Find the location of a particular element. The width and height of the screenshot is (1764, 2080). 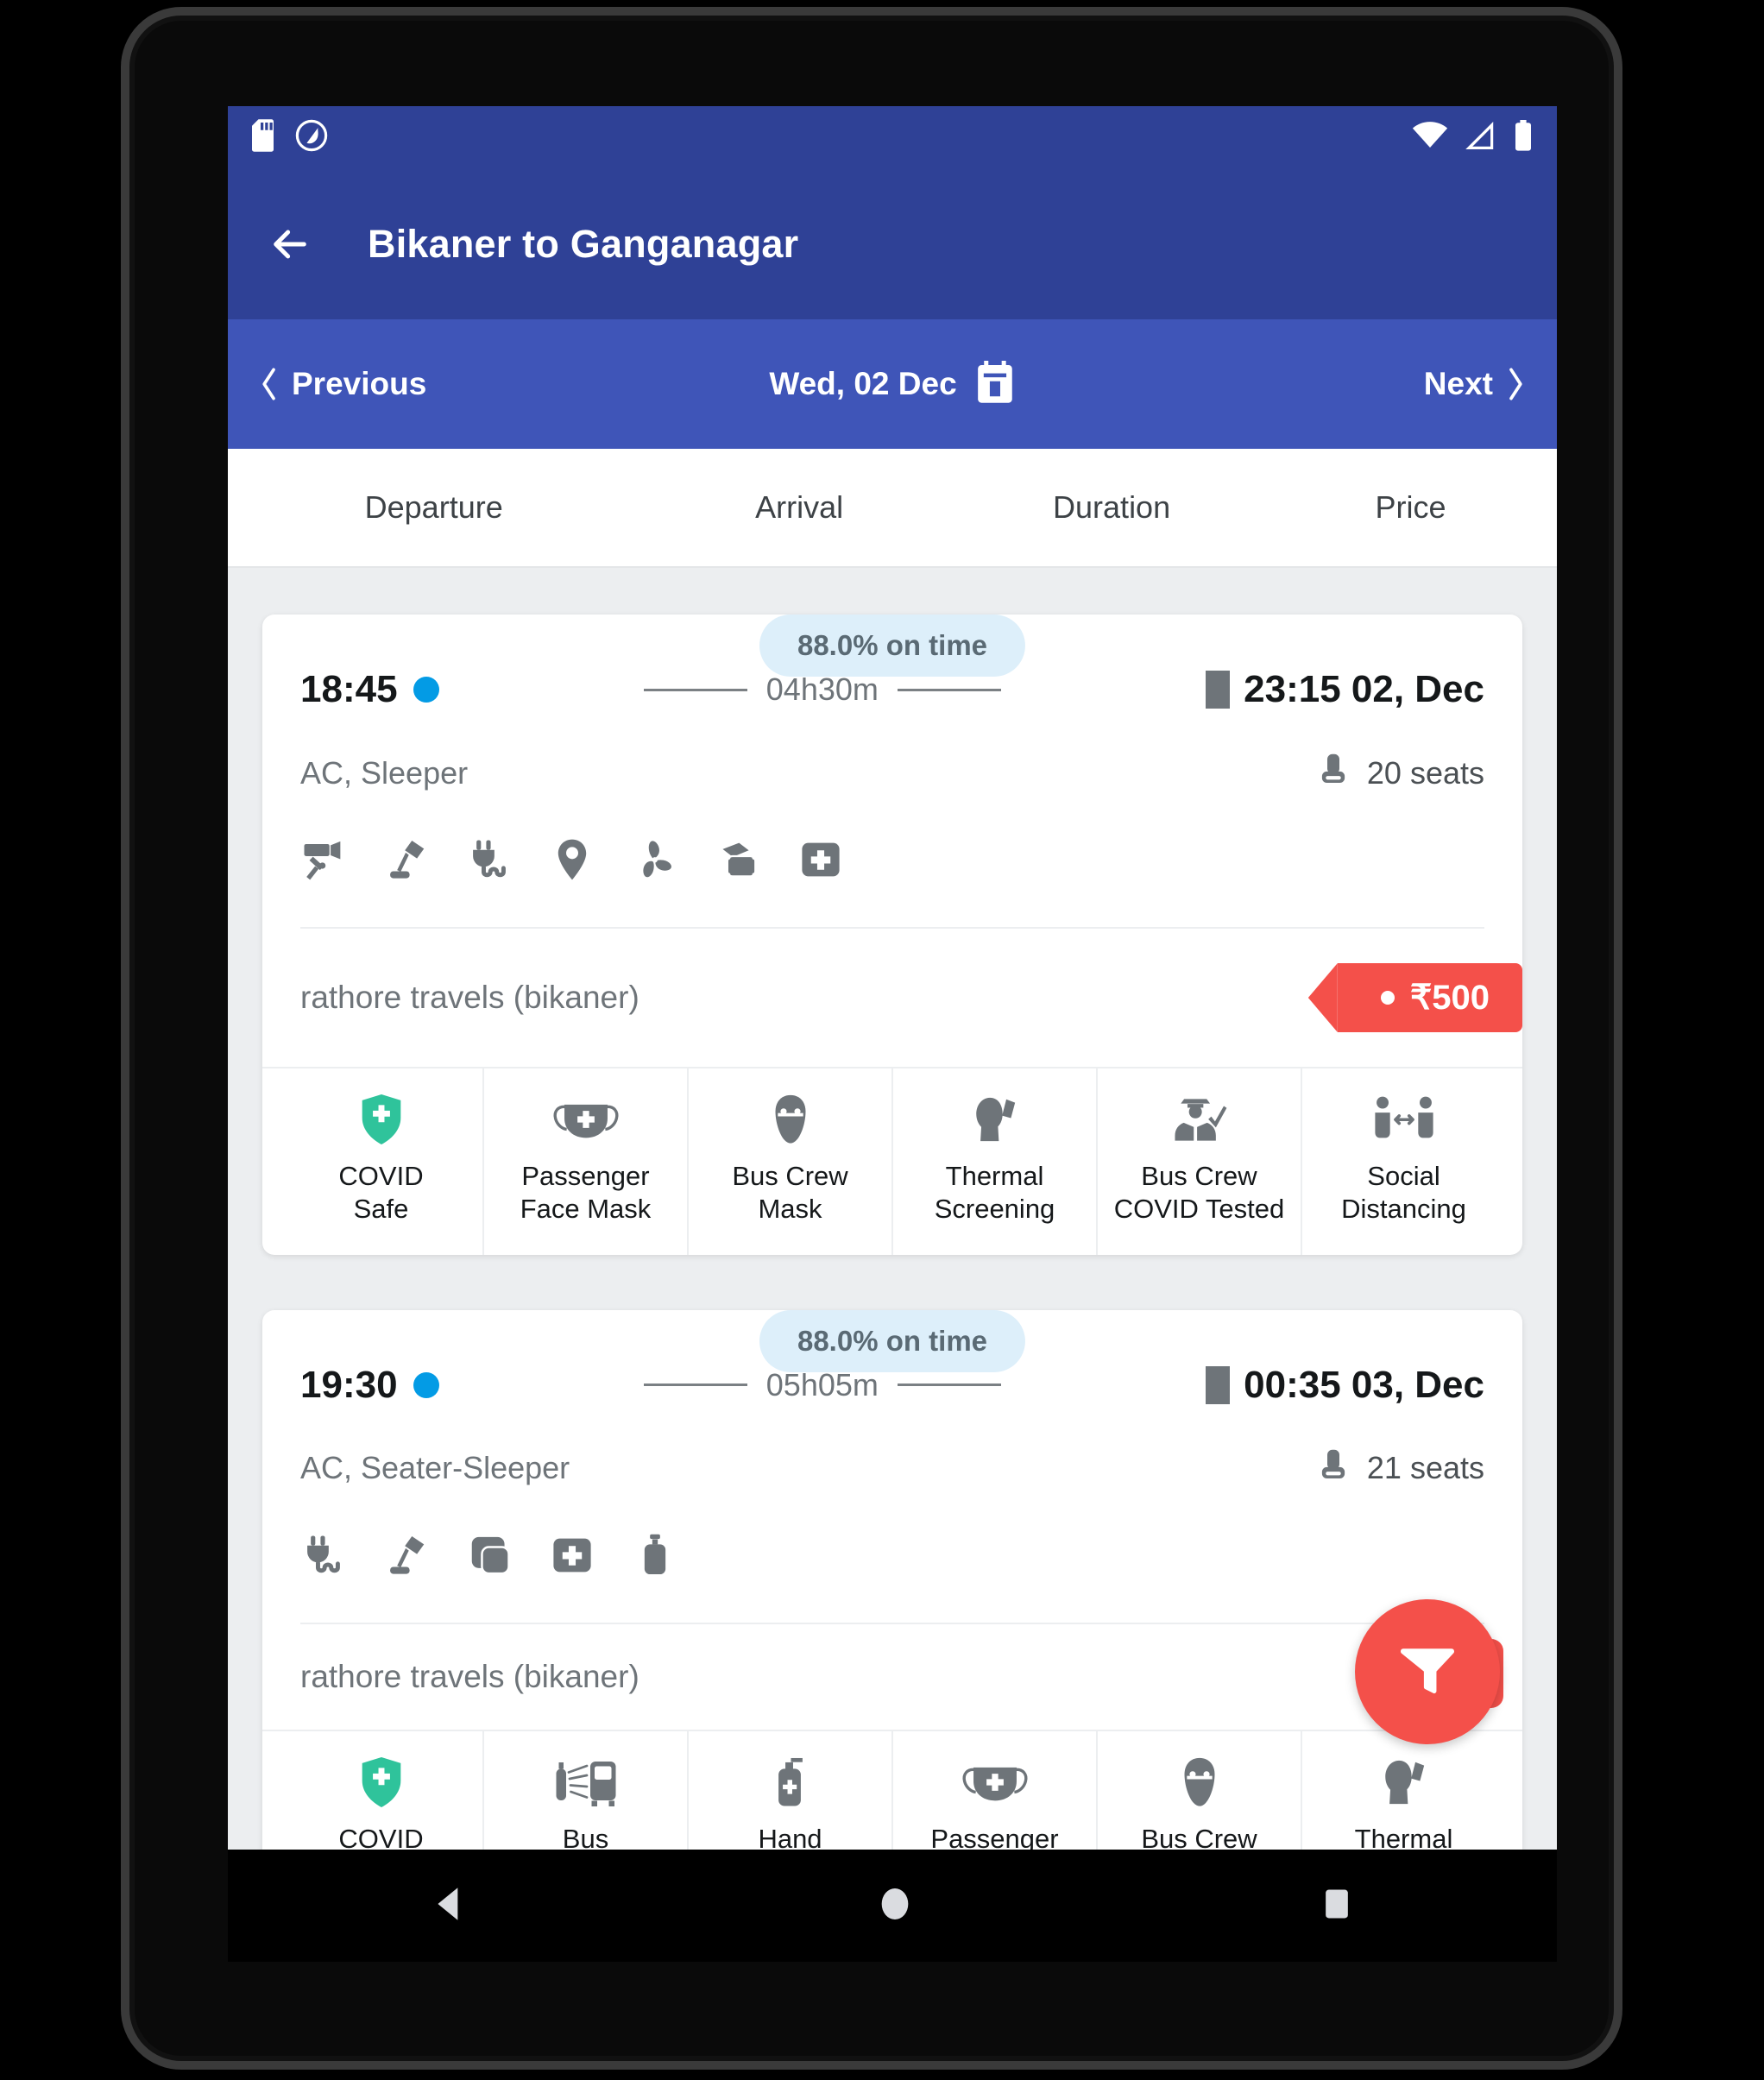

date-navigation-bar: Previous Wed, 02 Dec Next is located at coordinates (893, 384).